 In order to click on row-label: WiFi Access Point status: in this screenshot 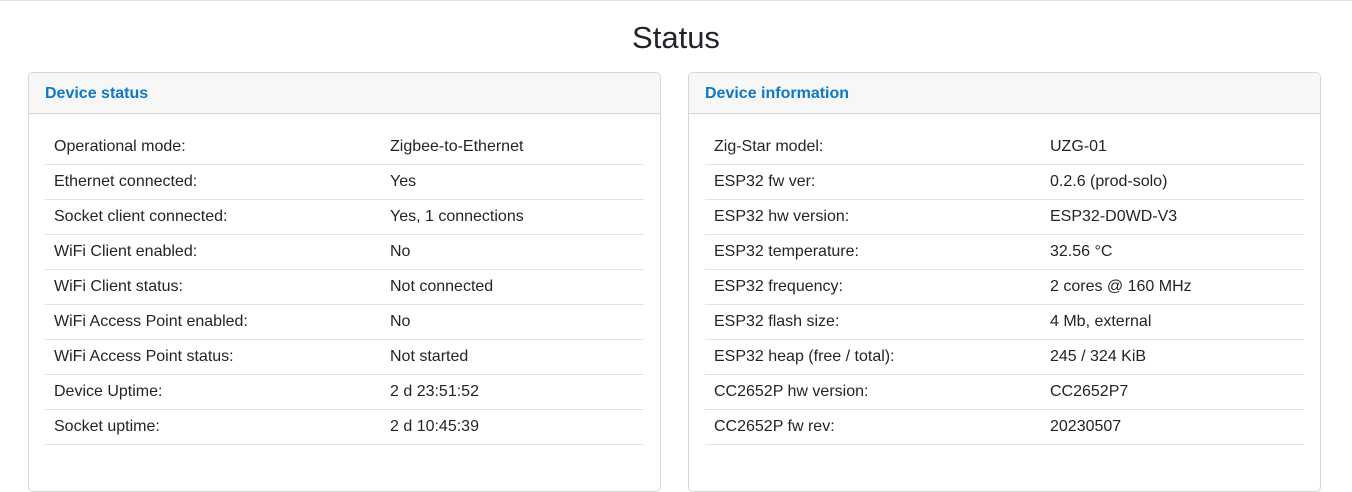, I will do `click(144, 356)`.